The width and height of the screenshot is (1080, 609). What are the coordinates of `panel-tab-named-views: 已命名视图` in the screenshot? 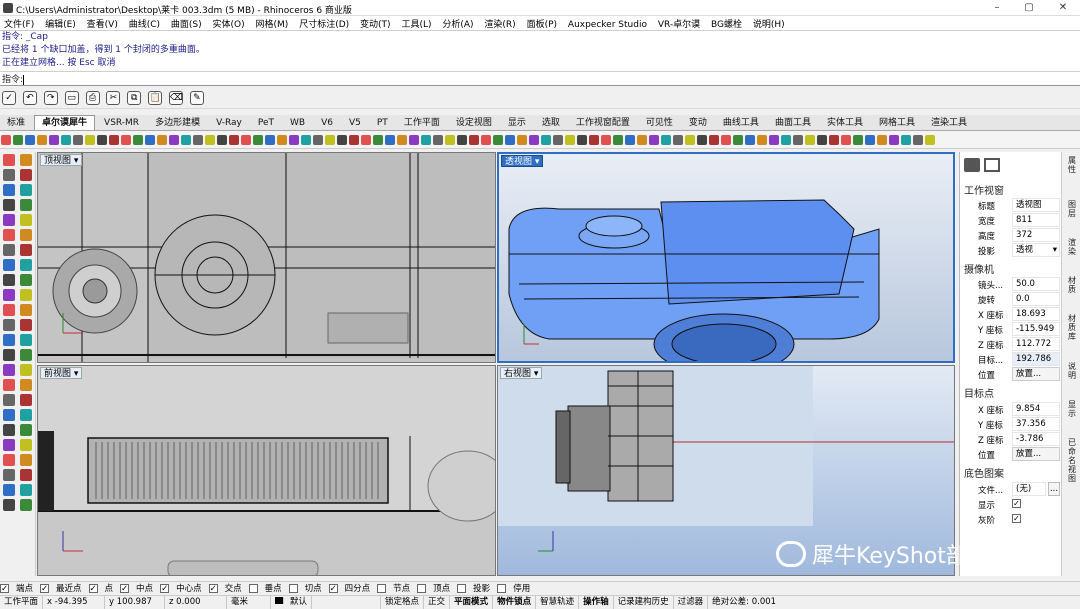 It's located at (1072, 460).